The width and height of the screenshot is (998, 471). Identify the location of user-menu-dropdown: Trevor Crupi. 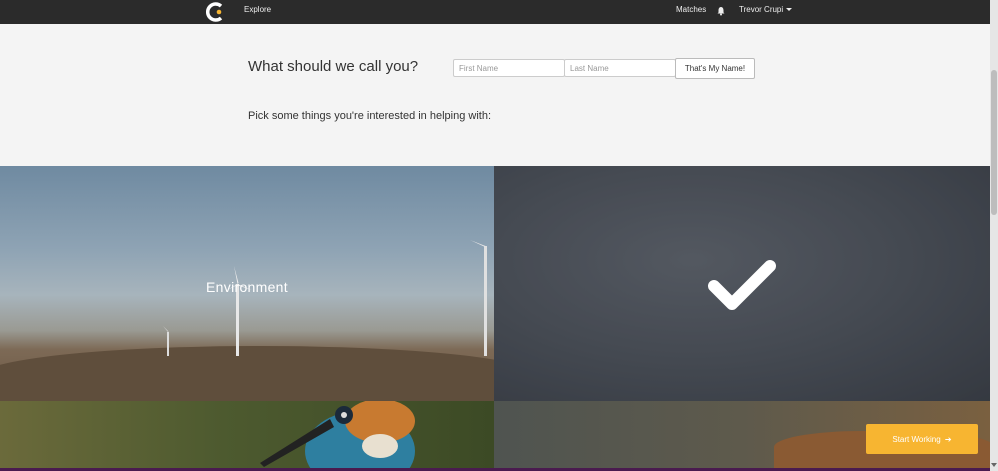
(766, 9).